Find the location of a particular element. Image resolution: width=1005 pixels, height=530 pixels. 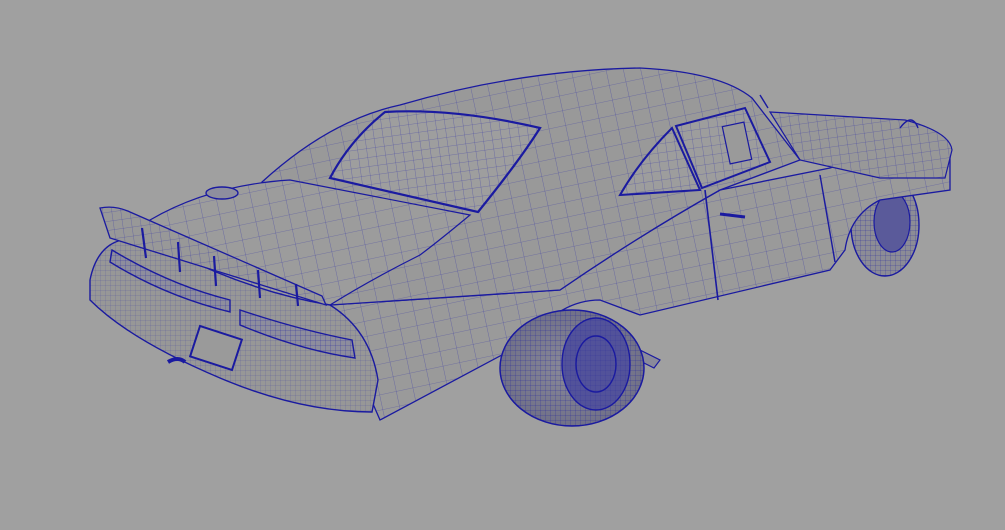

exhaust-left is located at coordinates (176, 360).